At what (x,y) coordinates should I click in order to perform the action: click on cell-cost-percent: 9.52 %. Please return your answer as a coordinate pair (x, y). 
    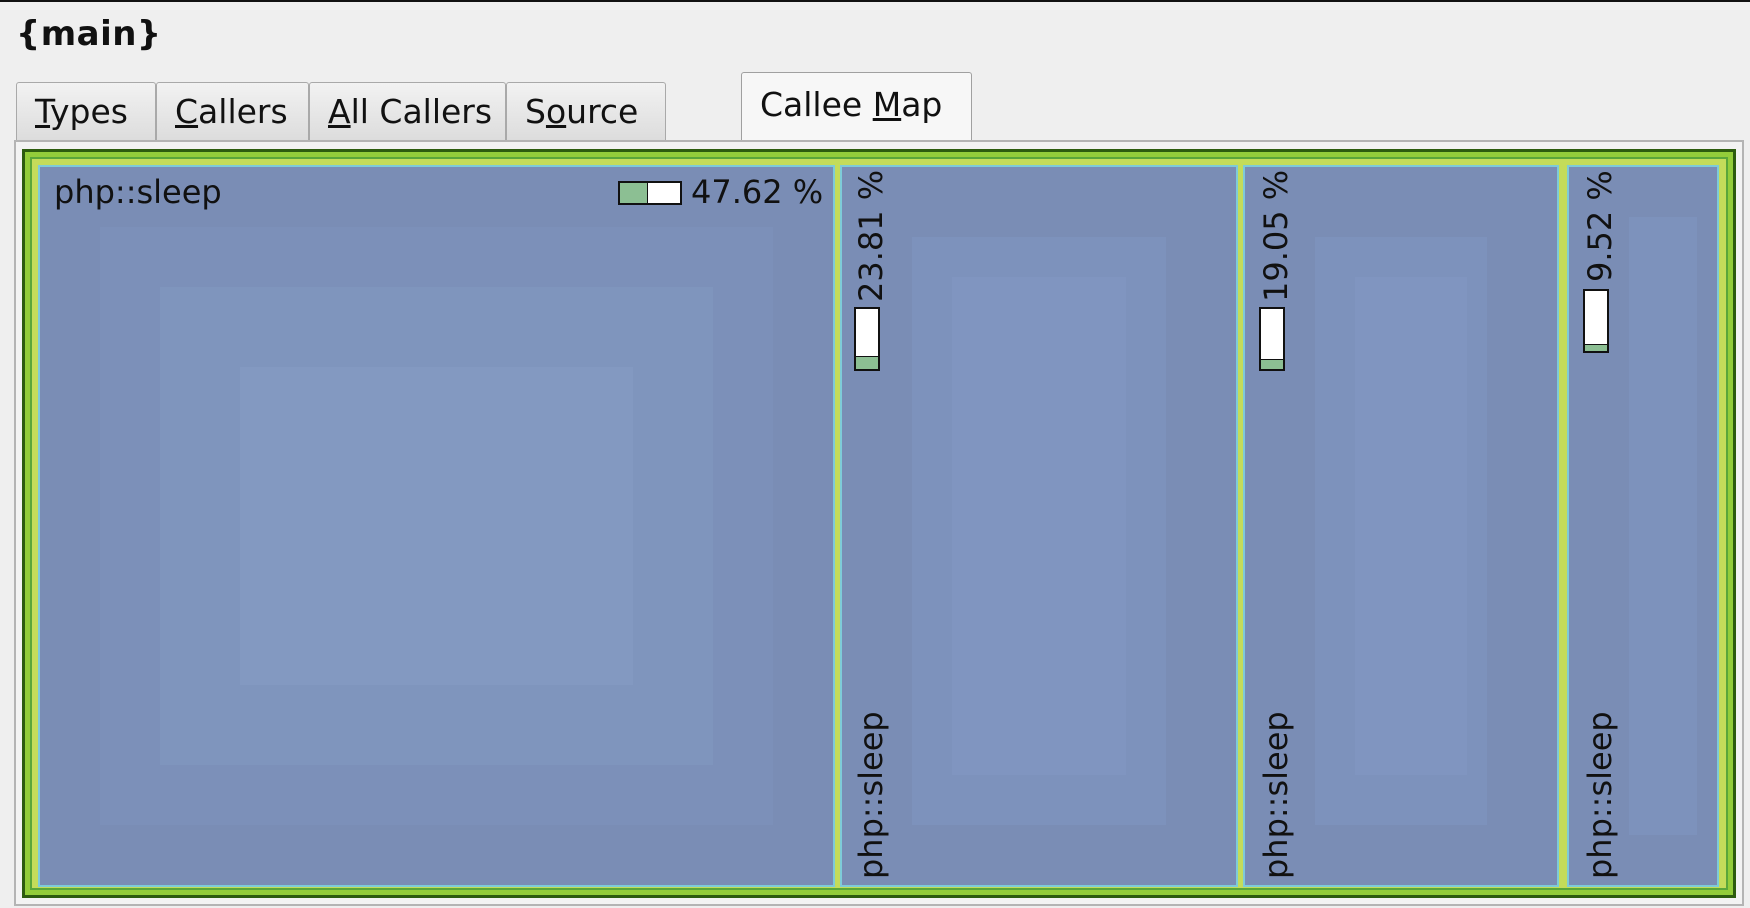
    Looking at the image, I should click on (1600, 226).